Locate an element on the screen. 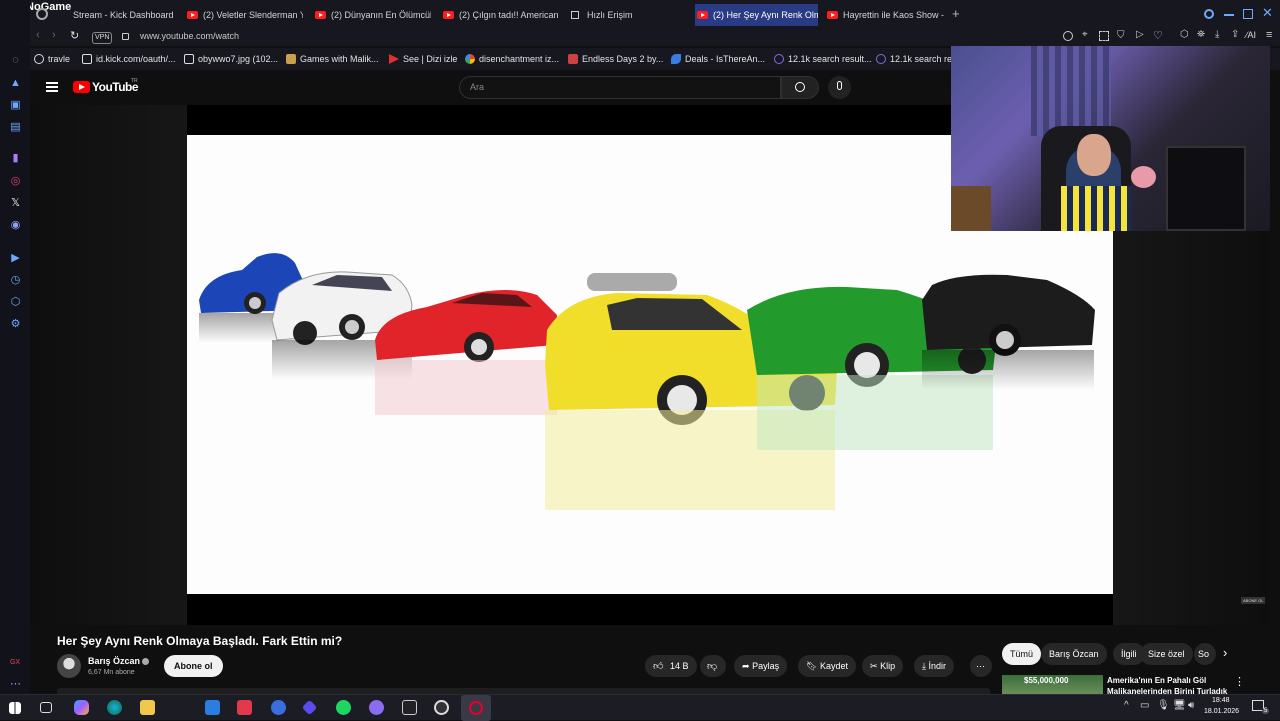  discord-icon is located at coordinates (376, 707).